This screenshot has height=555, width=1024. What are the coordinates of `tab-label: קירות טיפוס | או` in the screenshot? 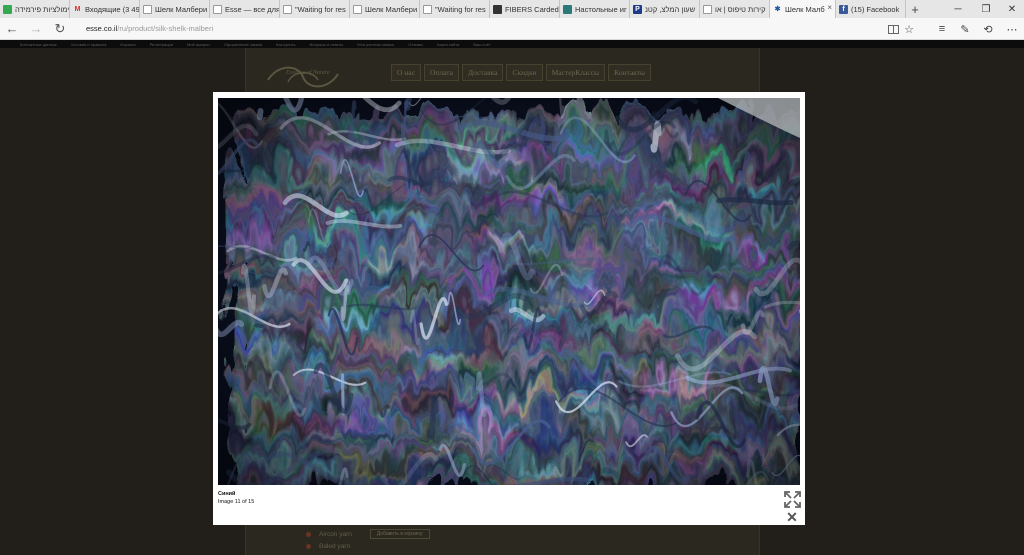 It's located at (740, 9).